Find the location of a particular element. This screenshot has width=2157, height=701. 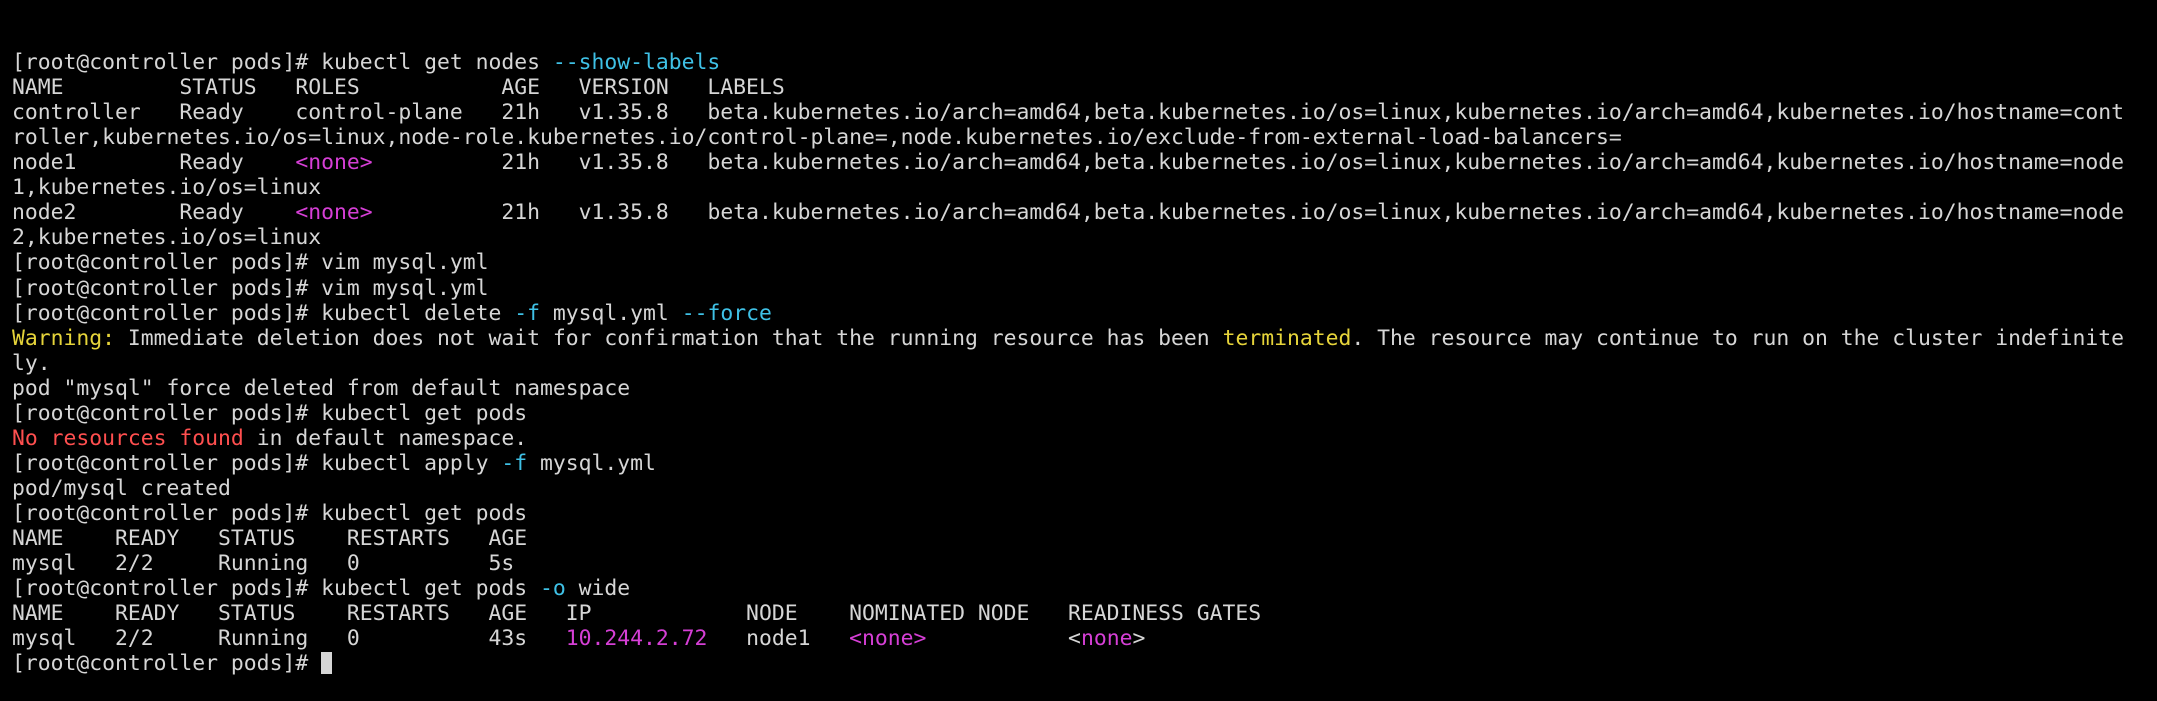

terminal-text: mysql 2/2 Running 0 5s is located at coordinates (263, 564).